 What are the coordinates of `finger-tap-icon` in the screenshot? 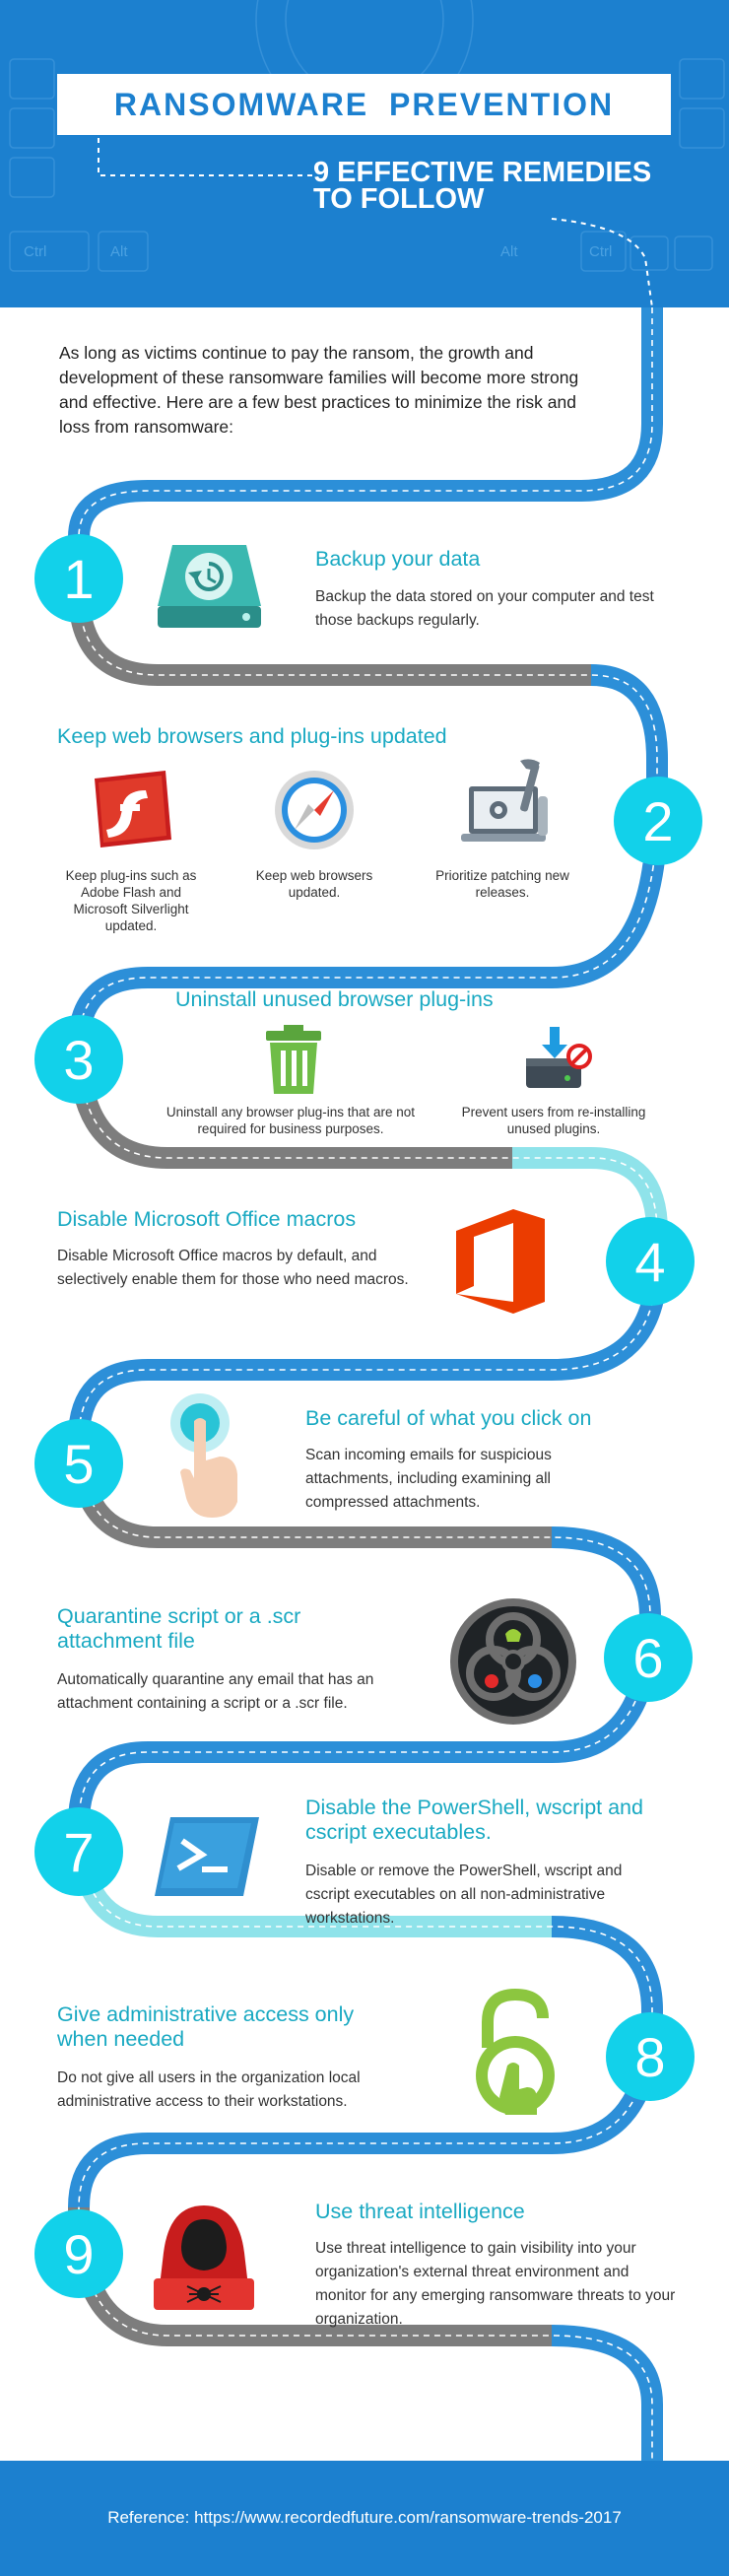 It's located at (203, 1455).